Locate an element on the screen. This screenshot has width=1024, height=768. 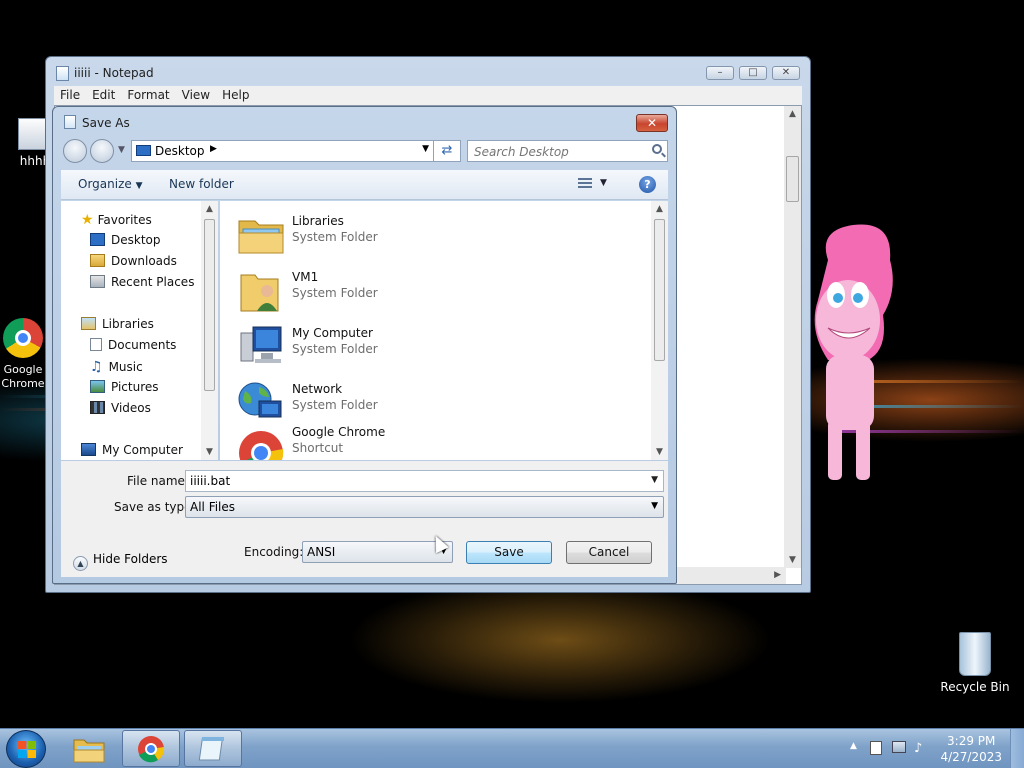
close-button: ✕ is located at coordinates (786, 73).